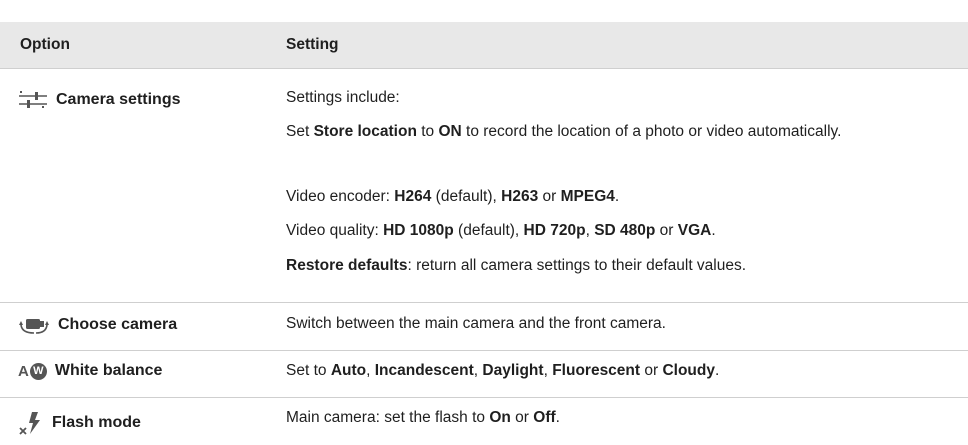 Image resolution: width=968 pixels, height=445 pixels. I want to click on setting-value: SD 480p, so click(625, 230).